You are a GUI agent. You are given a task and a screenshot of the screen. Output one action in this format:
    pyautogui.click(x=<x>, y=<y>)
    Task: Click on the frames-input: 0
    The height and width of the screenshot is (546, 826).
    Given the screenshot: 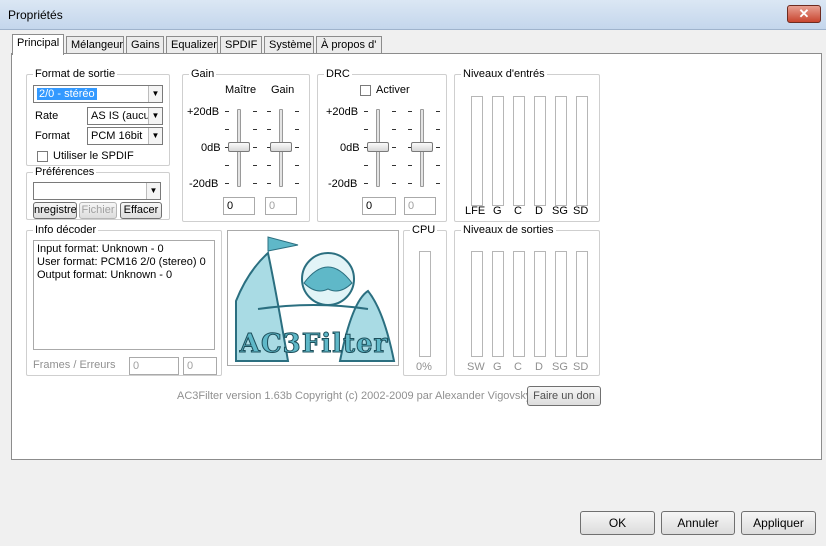 What is the action you would take?
    pyautogui.click(x=154, y=366)
    